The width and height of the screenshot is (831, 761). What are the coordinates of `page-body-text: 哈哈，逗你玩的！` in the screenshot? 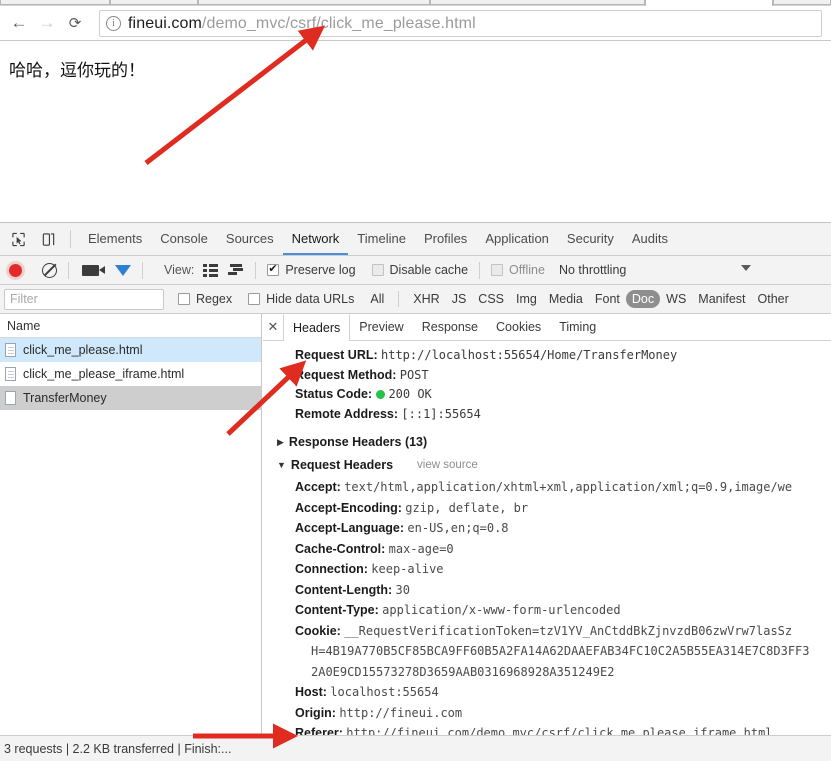 It's located at (77, 71).